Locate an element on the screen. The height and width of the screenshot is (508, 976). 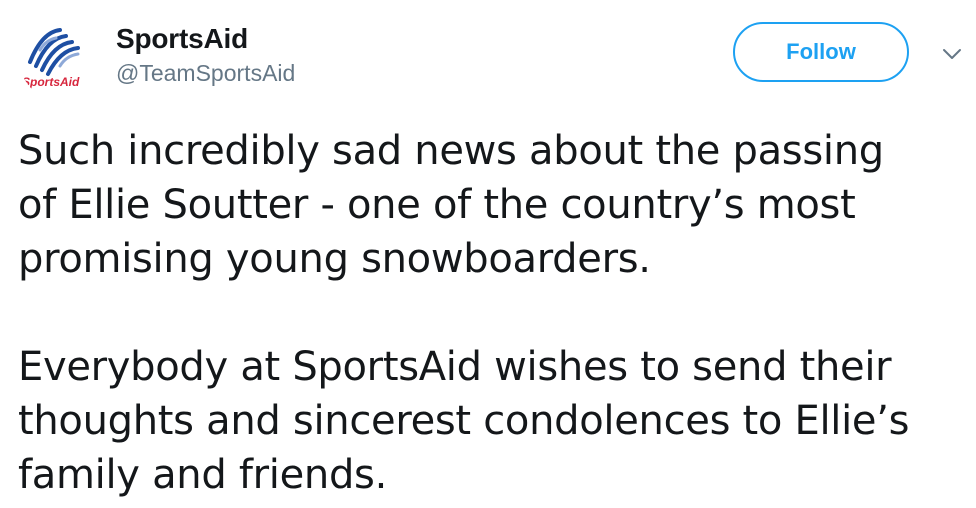
logo-text: SportsAid is located at coordinates (51, 82).